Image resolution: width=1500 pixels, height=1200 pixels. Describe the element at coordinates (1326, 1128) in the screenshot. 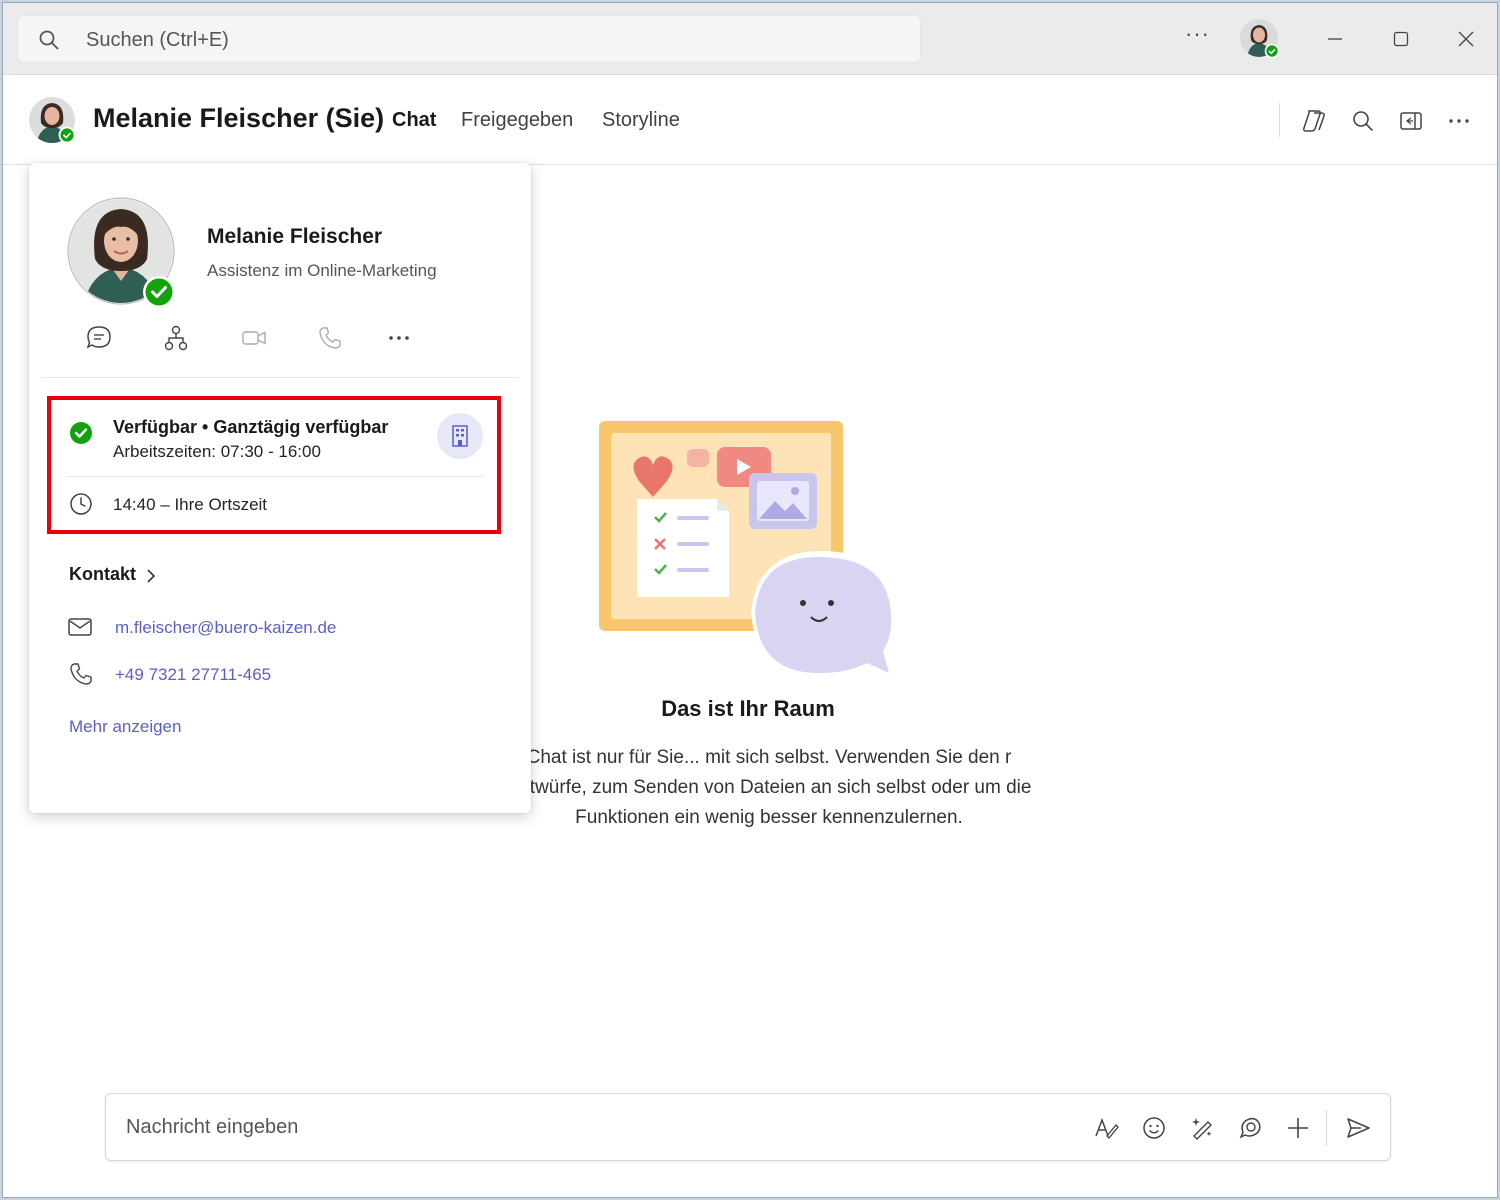

I see `composer-divider` at that location.